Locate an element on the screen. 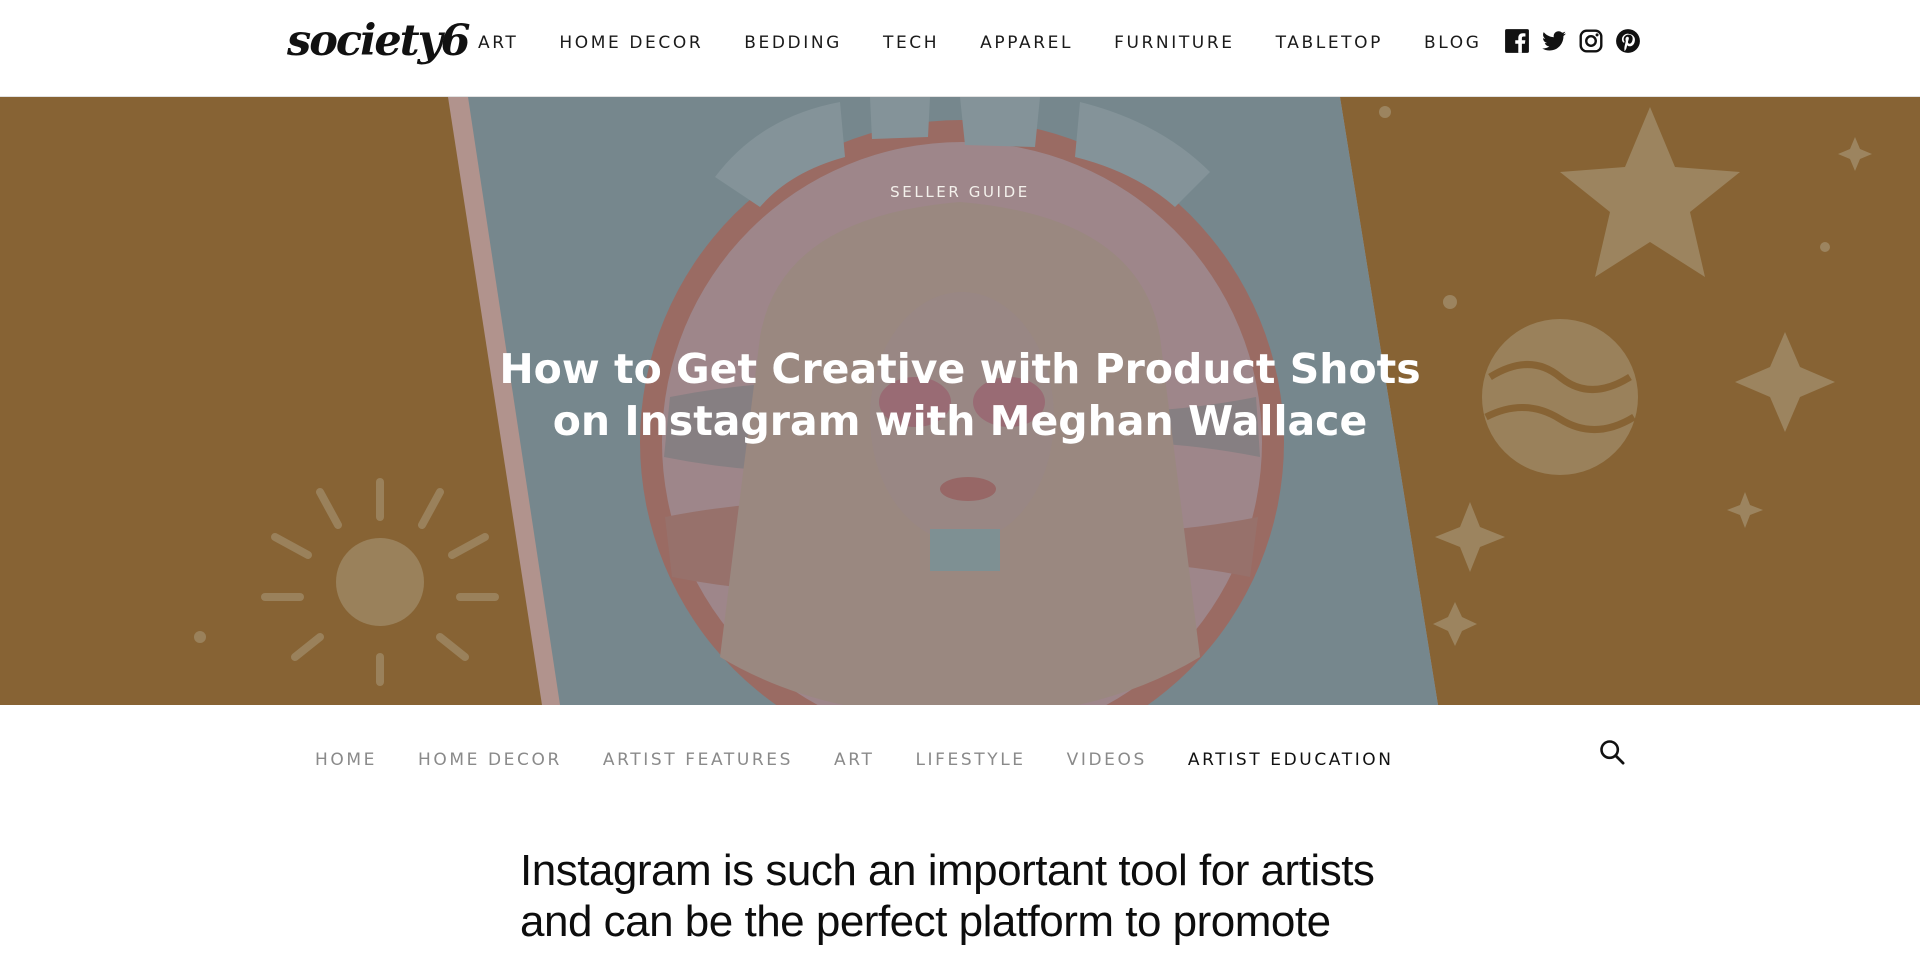 Image resolution: width=1920 pixels, height=957 pixels. hero-title-line-1: How to Get Creative with Product Shots is located at coordinates (960, 369).